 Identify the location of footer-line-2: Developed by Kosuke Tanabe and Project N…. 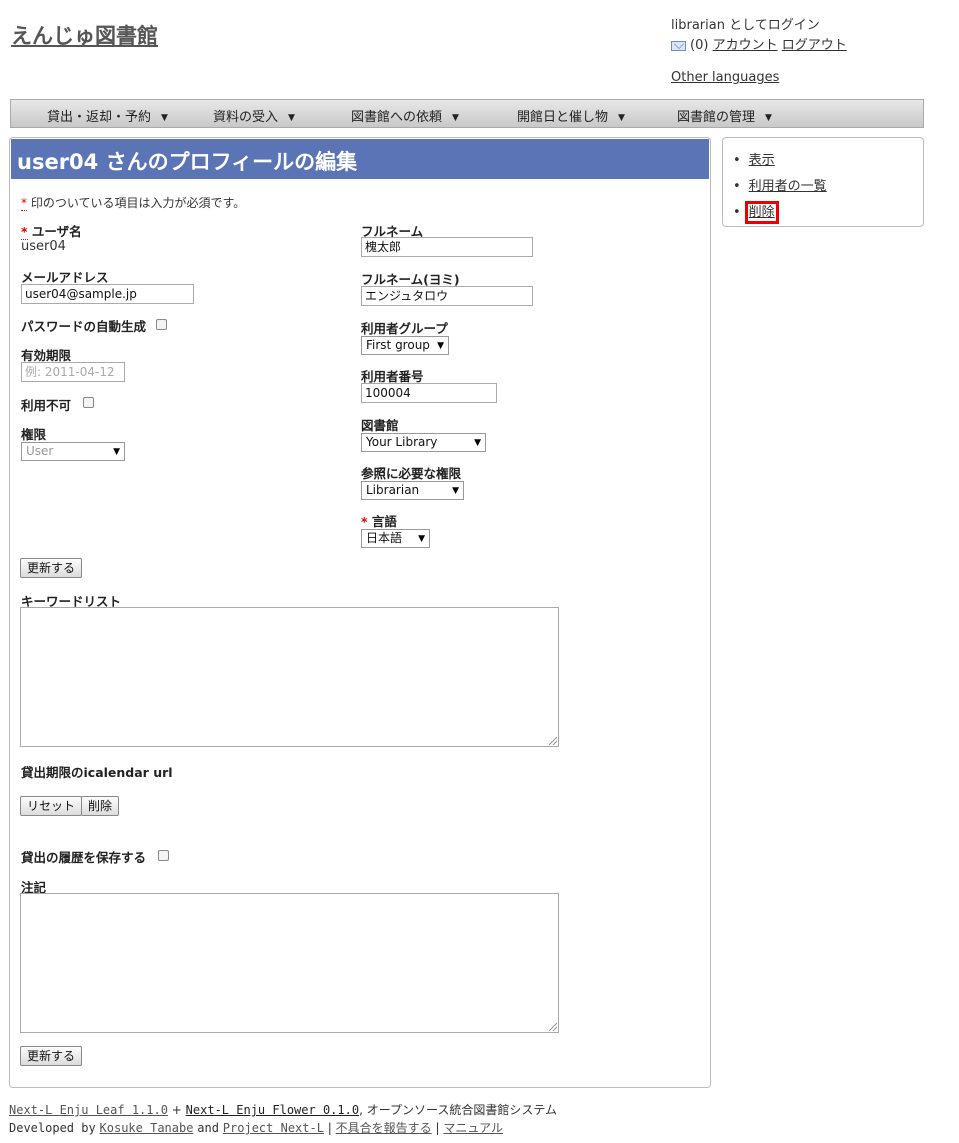
(283, 1128).